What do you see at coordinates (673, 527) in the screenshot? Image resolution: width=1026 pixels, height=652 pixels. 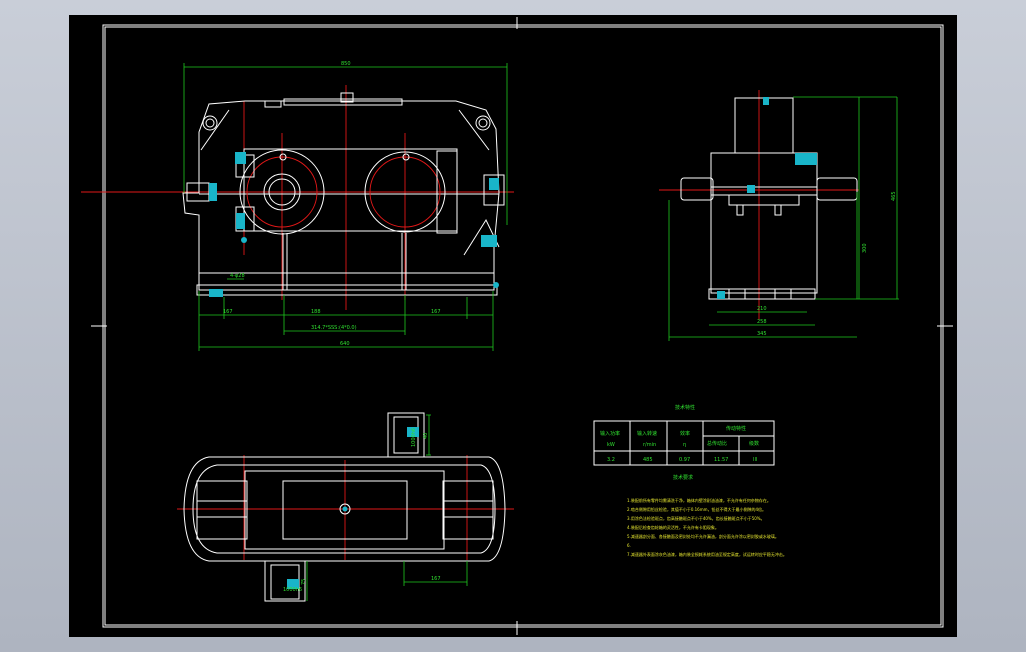 I see `note-line: 4.装配后检查齿轮箱的灵活性，不允许有卡阻现象。` at bounding box center [673, 527].